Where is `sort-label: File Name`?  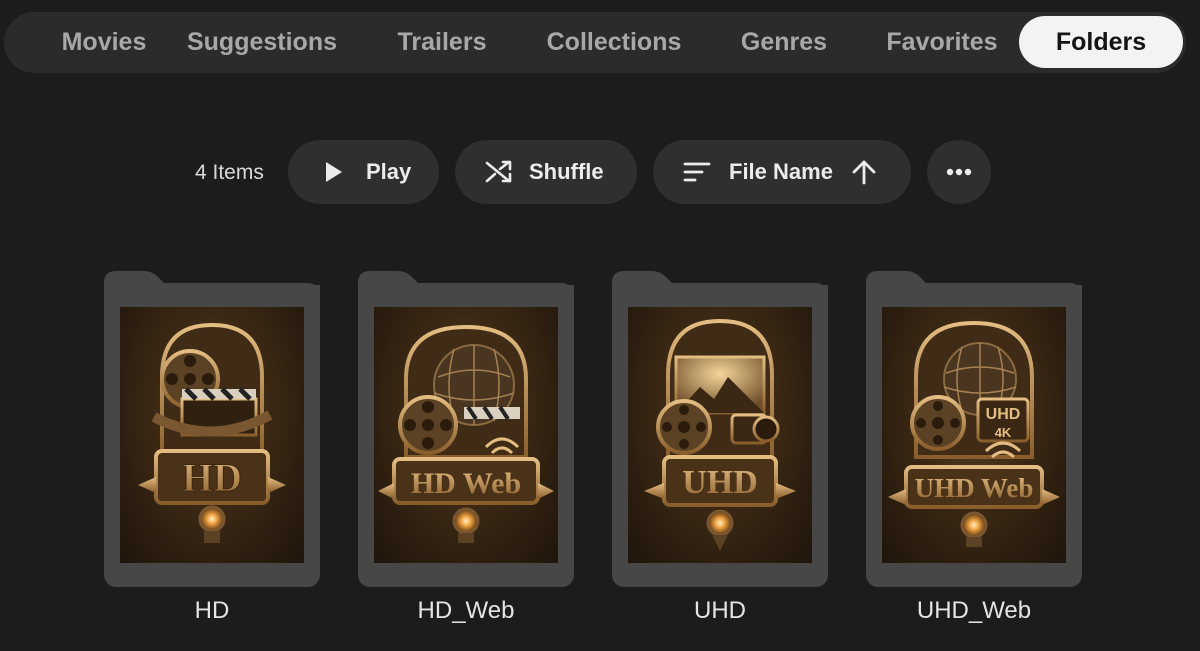
sort-label: File Name is located at coordinates (781, 171).